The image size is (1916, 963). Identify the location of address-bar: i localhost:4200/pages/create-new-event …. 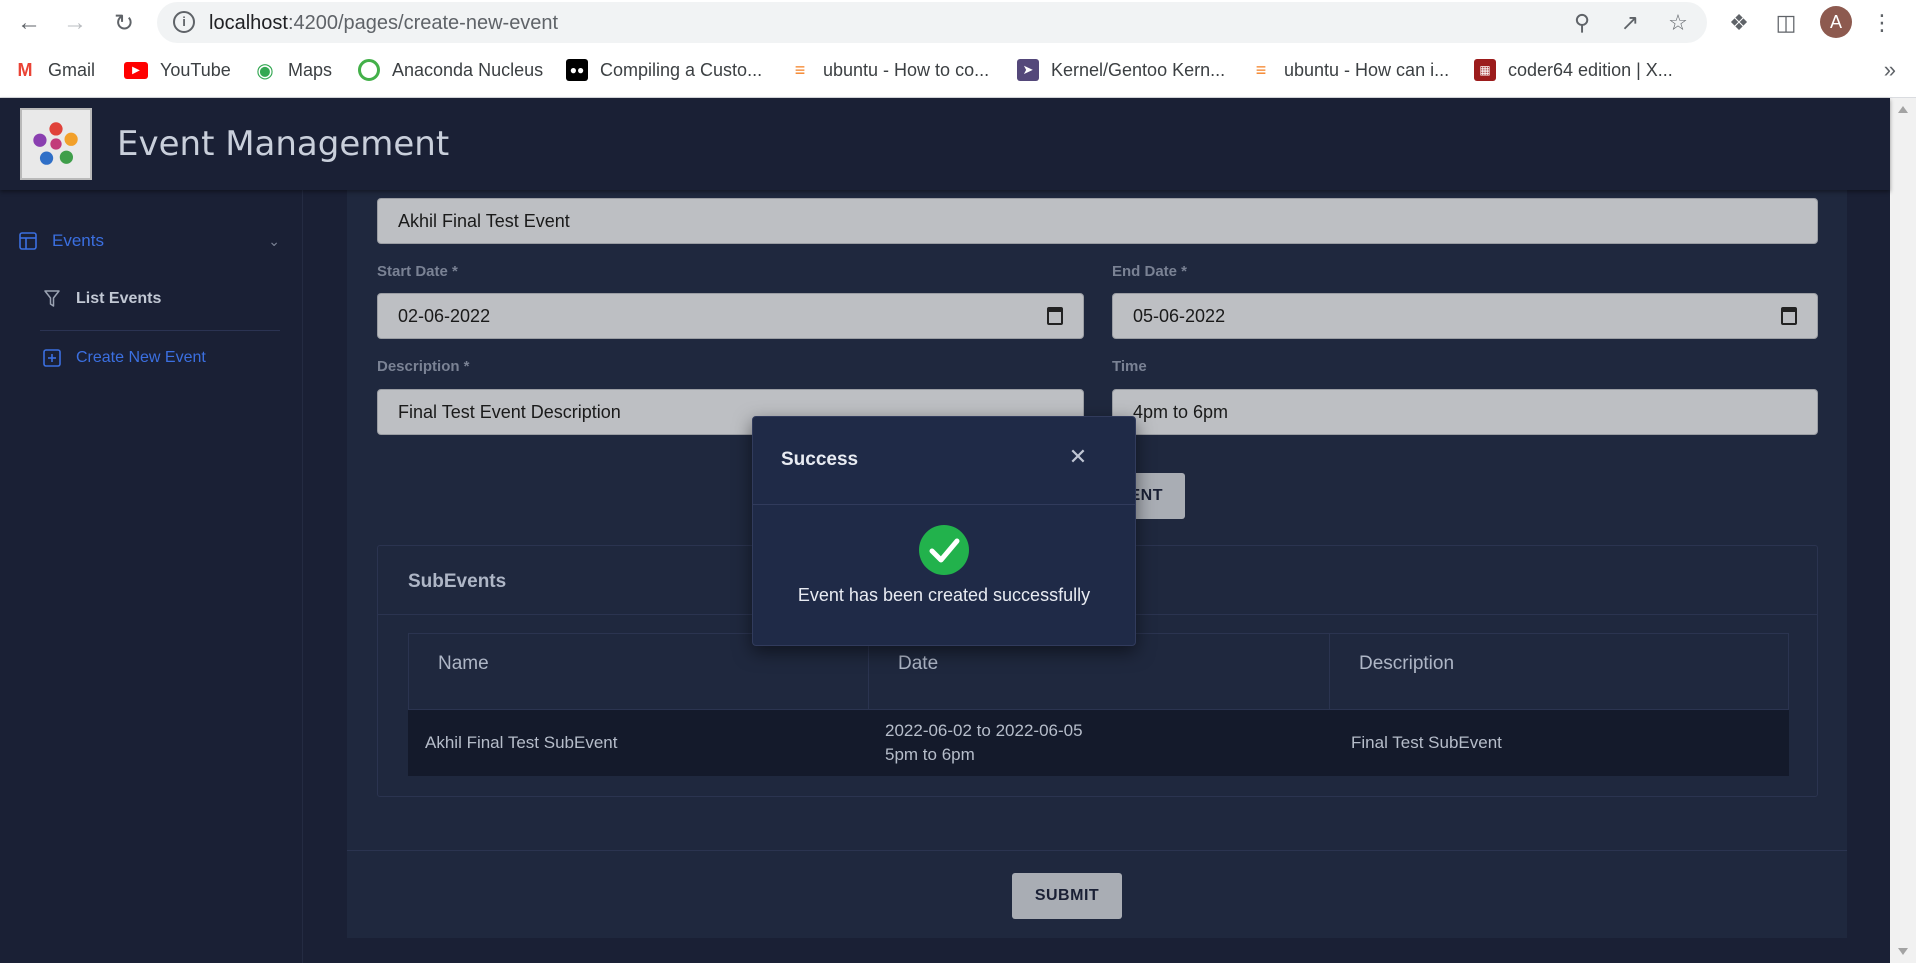
(932, 22).